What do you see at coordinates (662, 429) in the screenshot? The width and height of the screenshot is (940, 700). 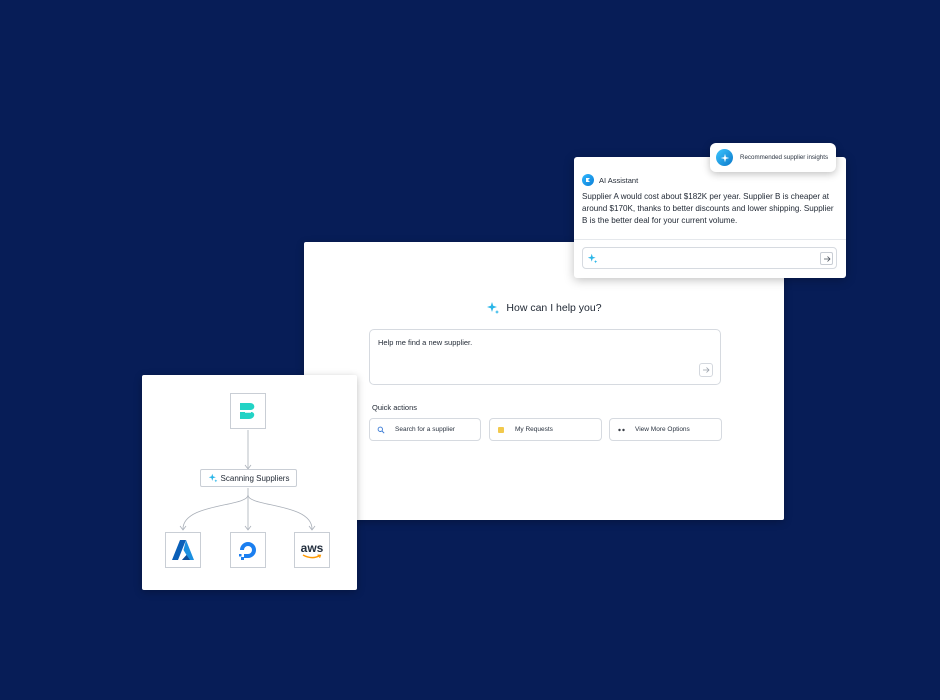 I see `view-more-options-label: View More Options` at bounding box center [662, 429].